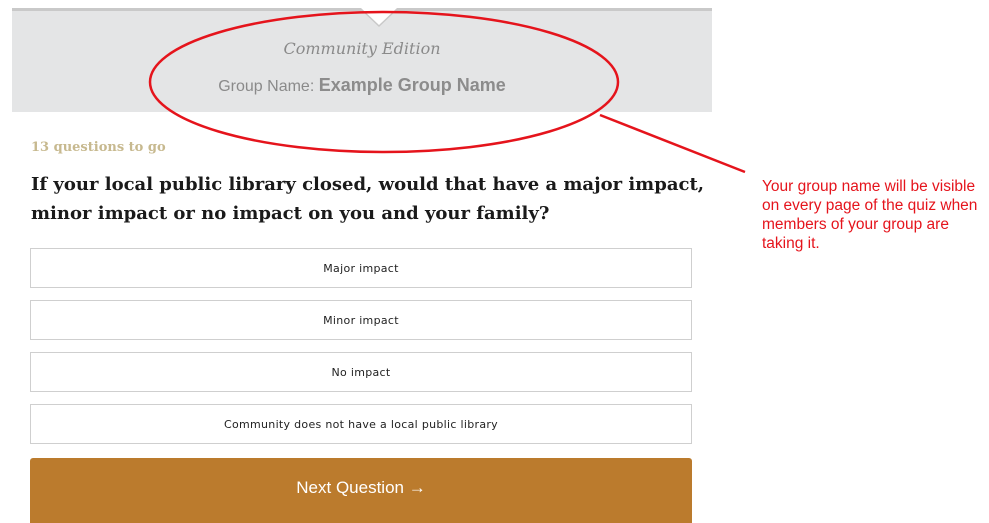 This screenshot has height=523, width=989. Describe the element at coordinates (98, 147) in the screenshot. I see `questions-remaining: 13 questions to go` at that location.